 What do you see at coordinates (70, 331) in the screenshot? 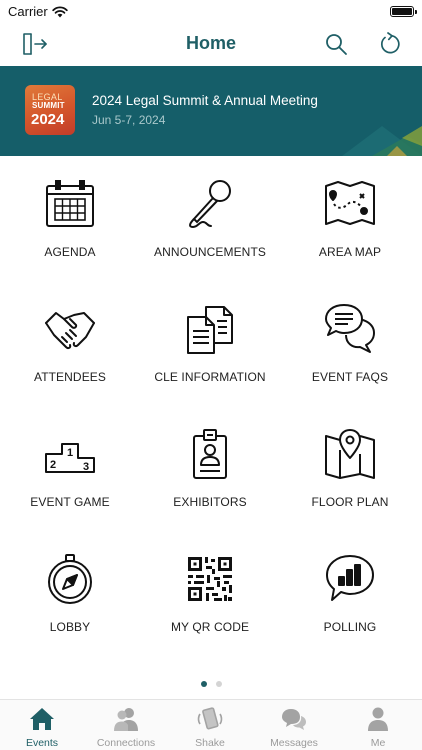
I see `handshake-icon` at bounding box center [70, 331].